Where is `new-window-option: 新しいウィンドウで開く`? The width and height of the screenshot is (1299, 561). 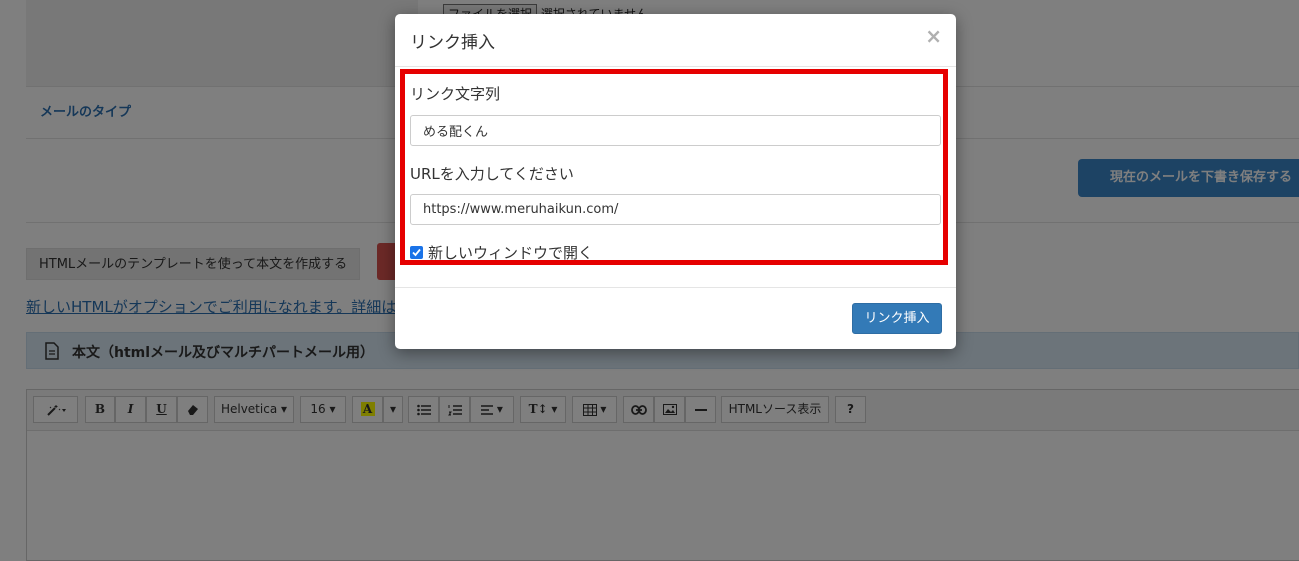
new-window-option: 新しいウィンドウで開く is located at coordinates (501, 252).